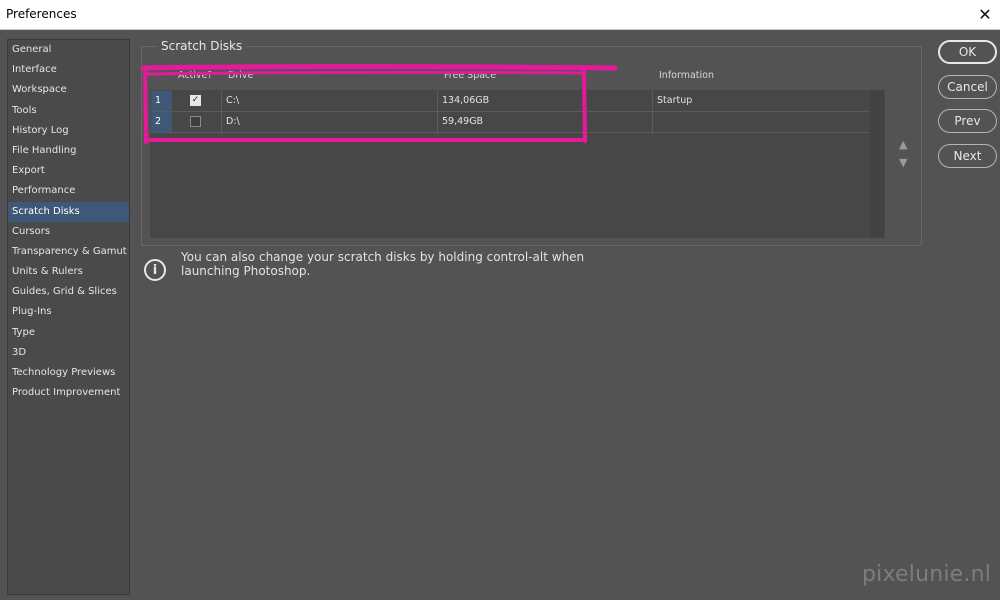 The width and height of the screenshot is (1000, 600). I want to click on table-scrollbar, so click(877, 164).